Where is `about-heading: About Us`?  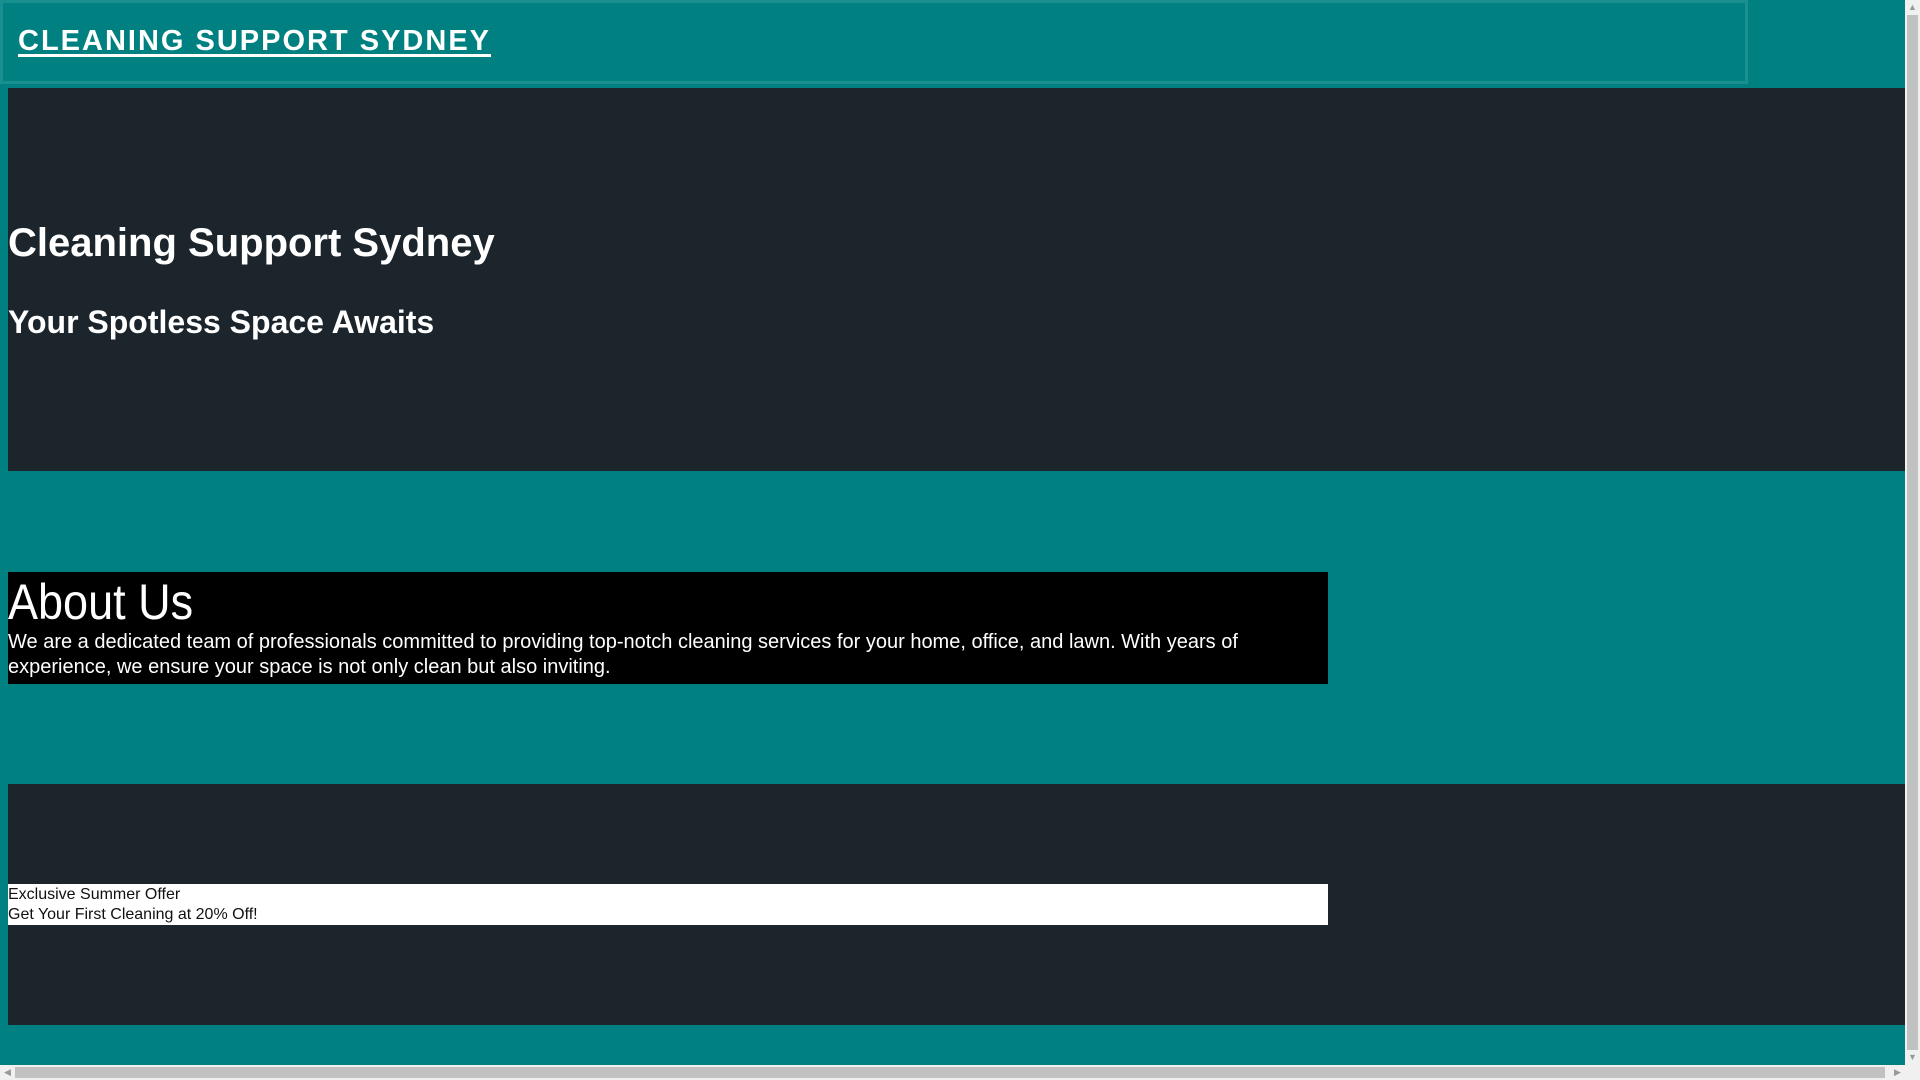
about-heading: About Us is located at coordinates (101, 602).